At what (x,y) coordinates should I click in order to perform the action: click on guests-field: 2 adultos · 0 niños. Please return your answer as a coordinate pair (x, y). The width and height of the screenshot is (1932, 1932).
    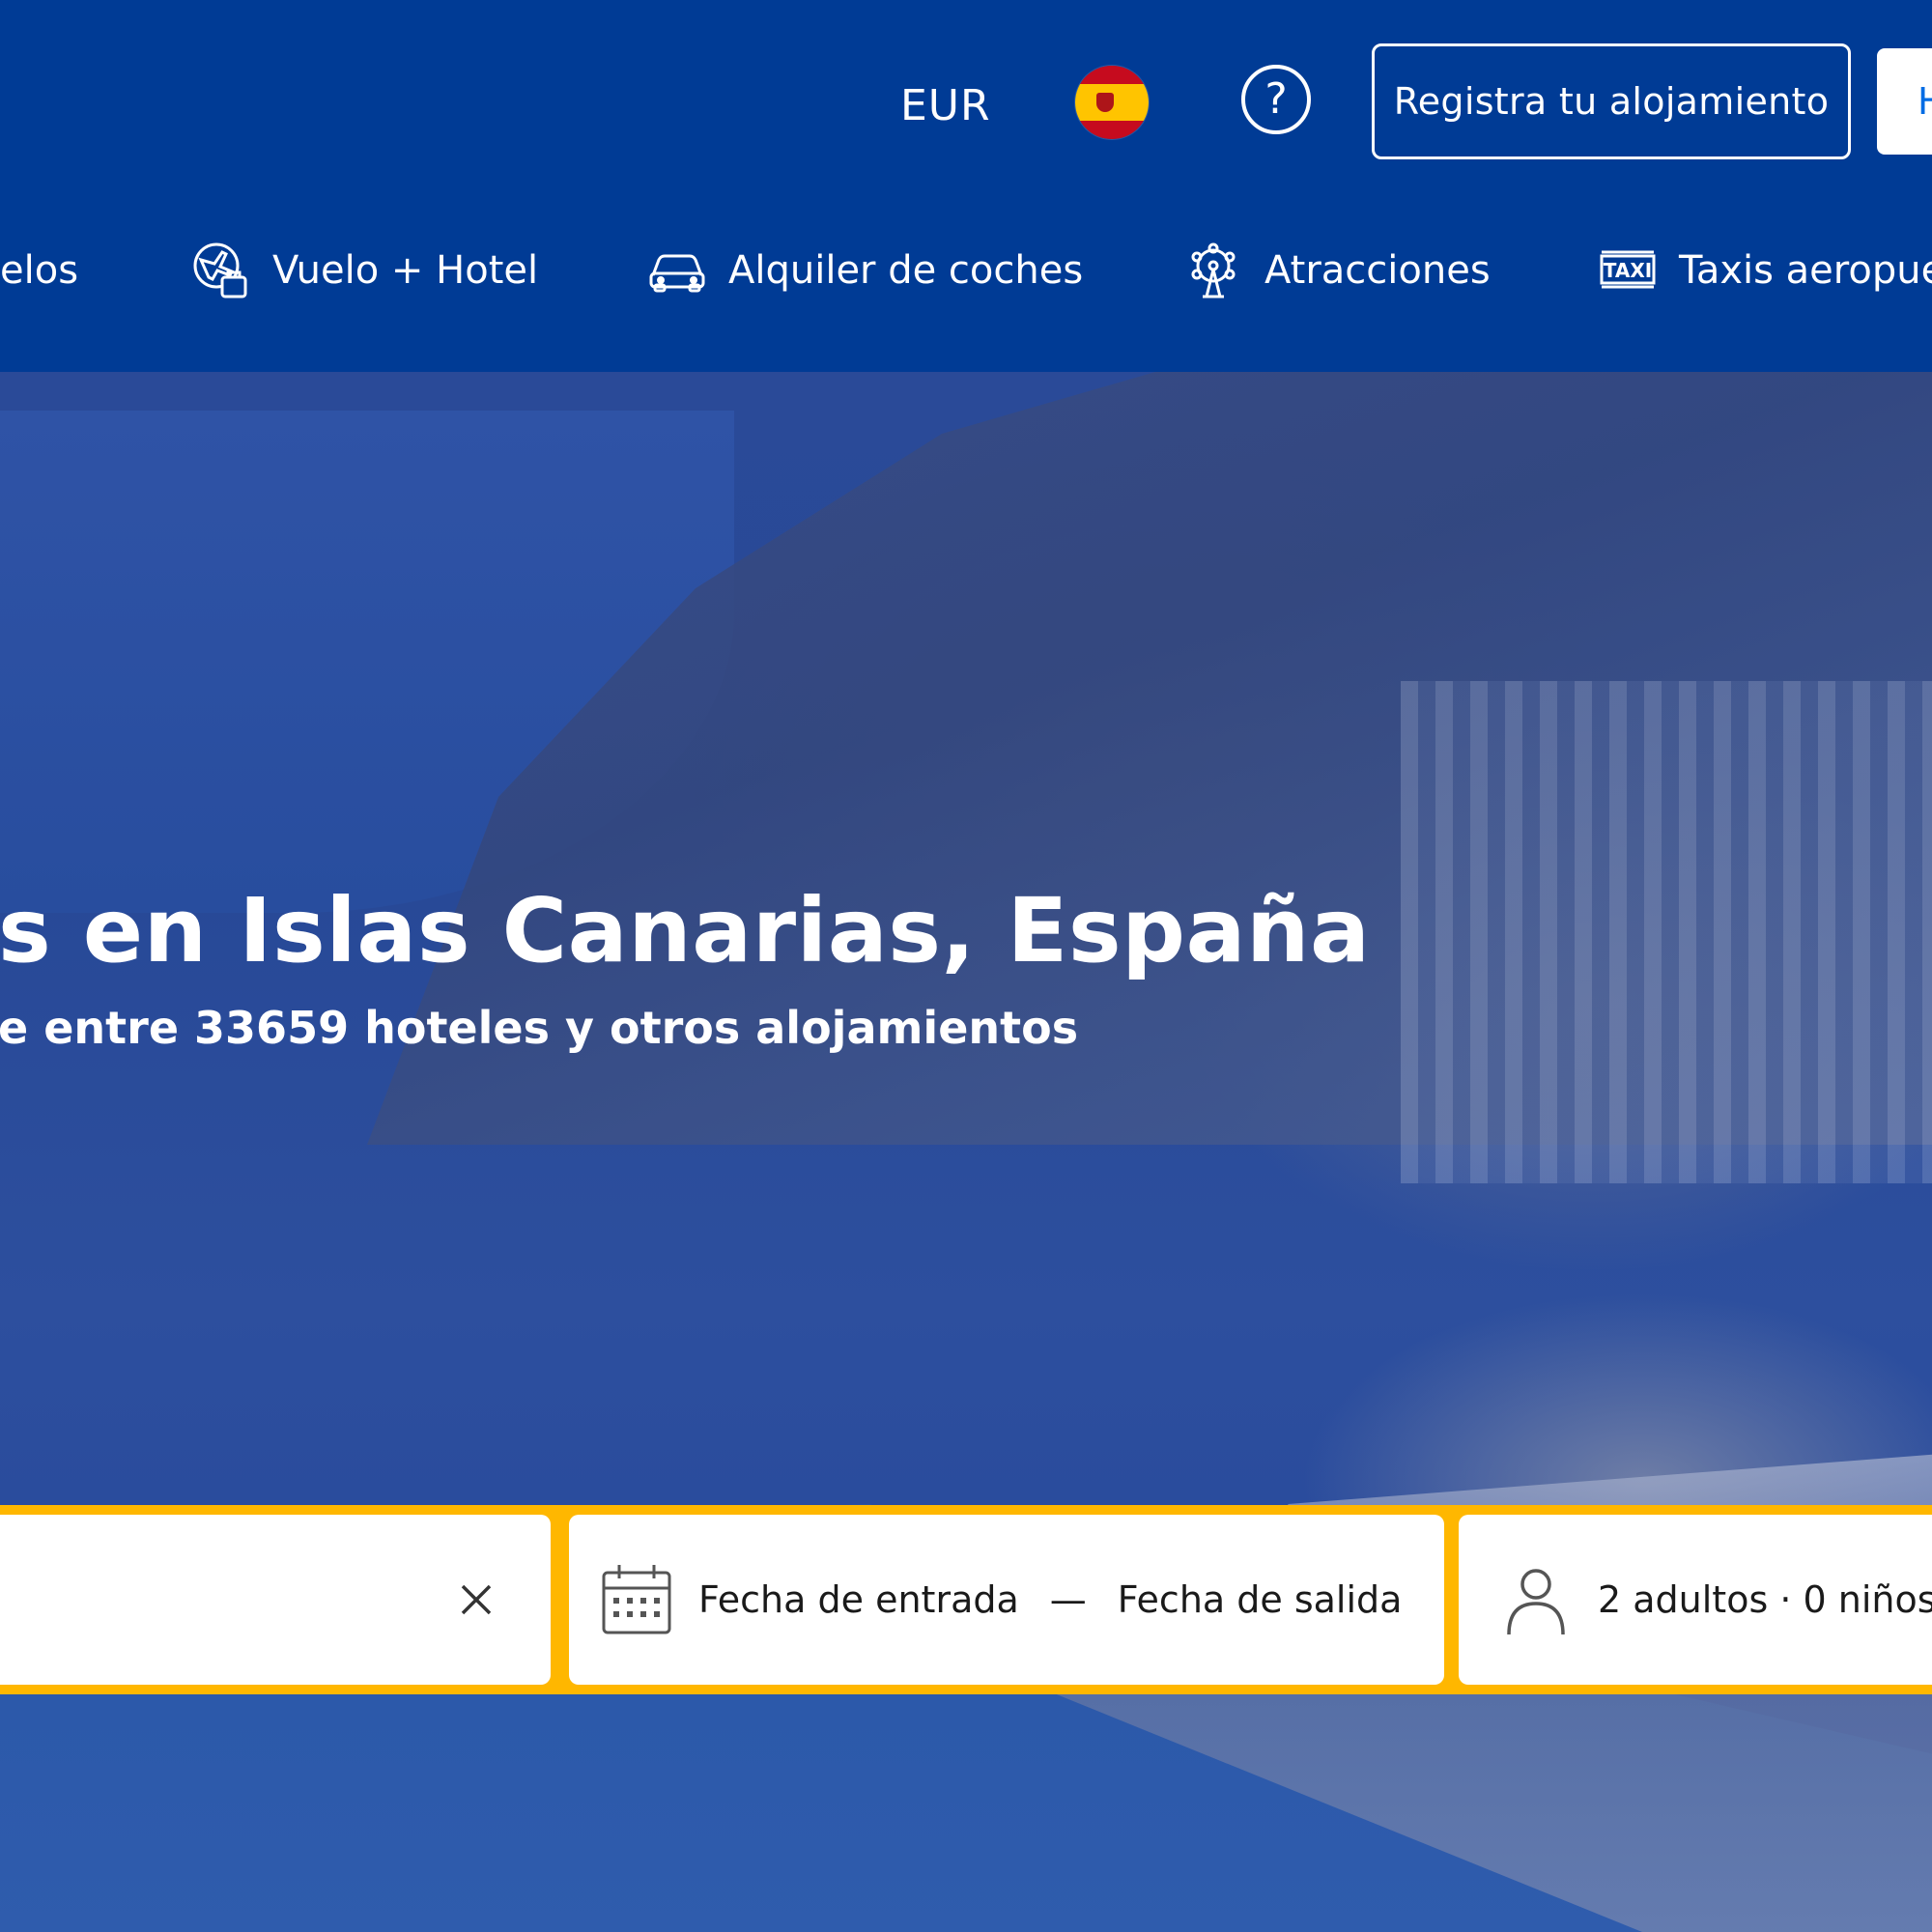
    Looking at the image, I should click on (1695, 1600).